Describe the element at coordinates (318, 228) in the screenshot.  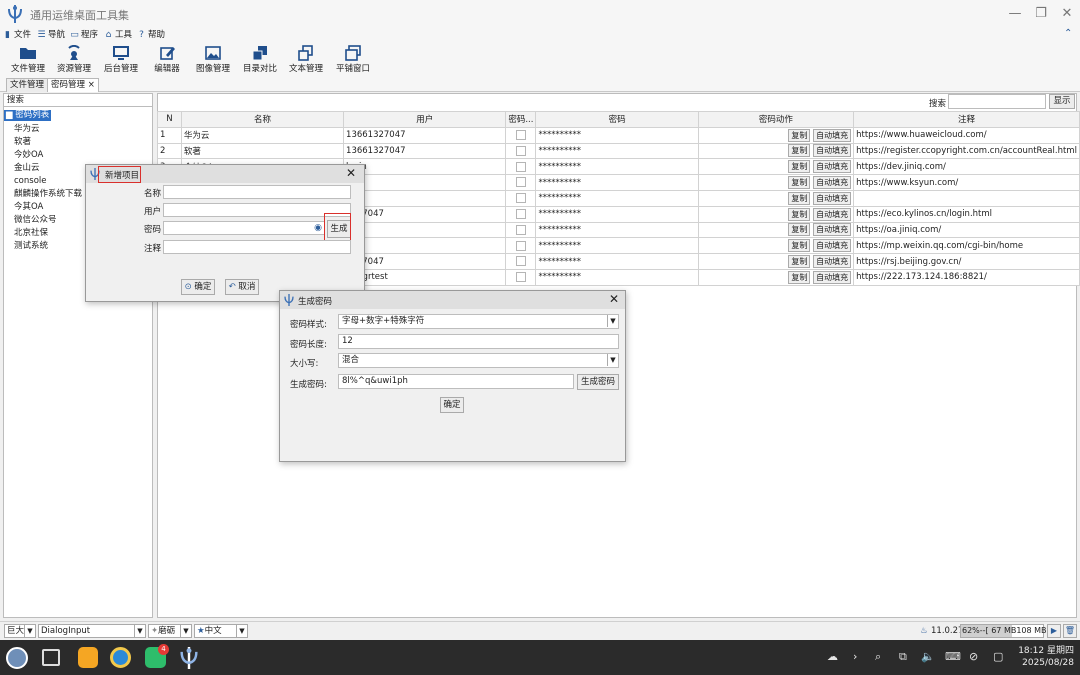
I see `eye-icon: ◉` at that location.